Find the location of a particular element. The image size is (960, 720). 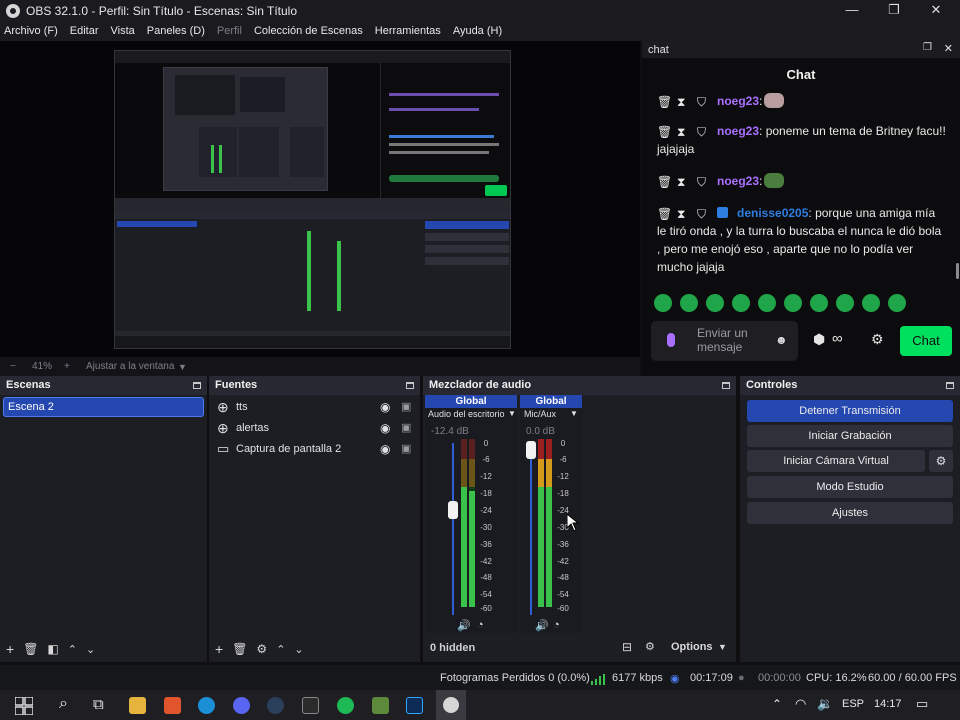

discord-icon is located at coordinates (241, 705).